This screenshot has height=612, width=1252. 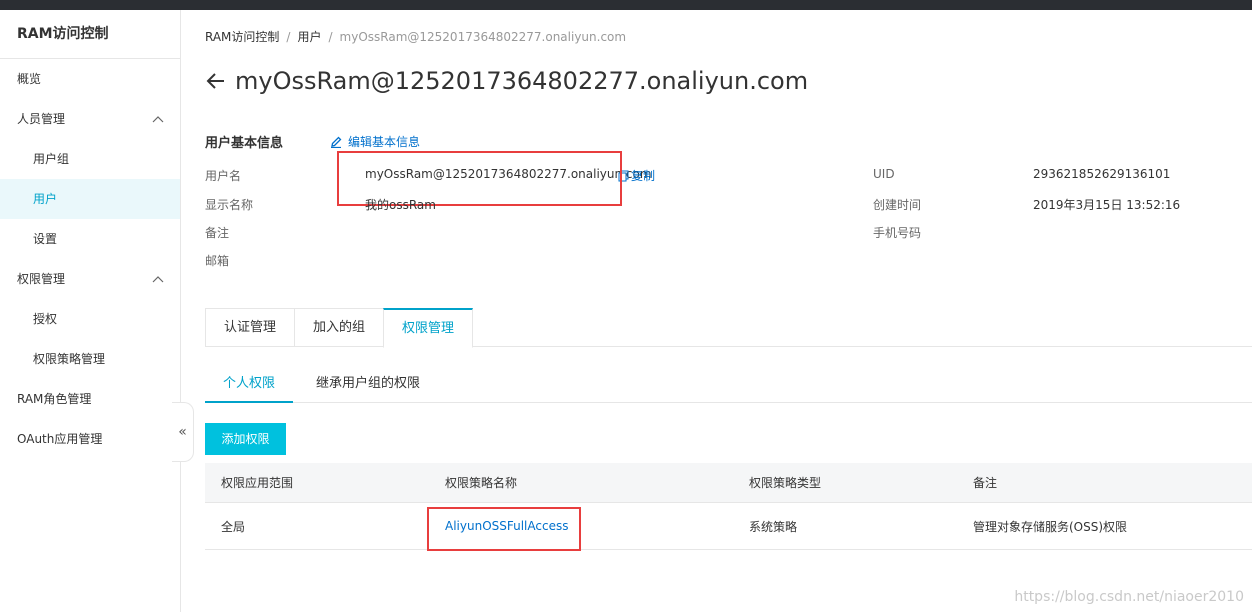 What do you see at coordinates (41, 279) in the screenshot?
I see `sidebar-item-label: 权限管理` at bounding box center [41, 279].